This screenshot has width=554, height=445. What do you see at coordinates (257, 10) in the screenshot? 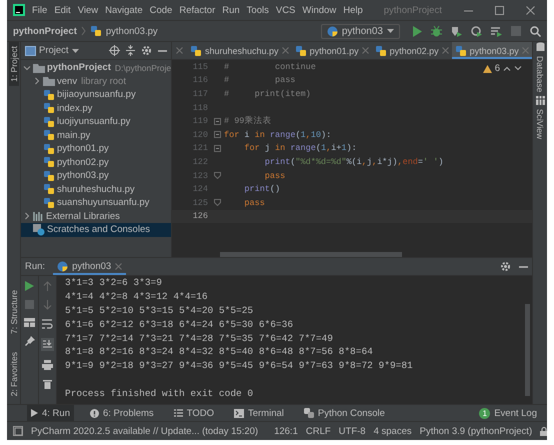
I see `menu-item: Tools` at bounding box center [257, 10].